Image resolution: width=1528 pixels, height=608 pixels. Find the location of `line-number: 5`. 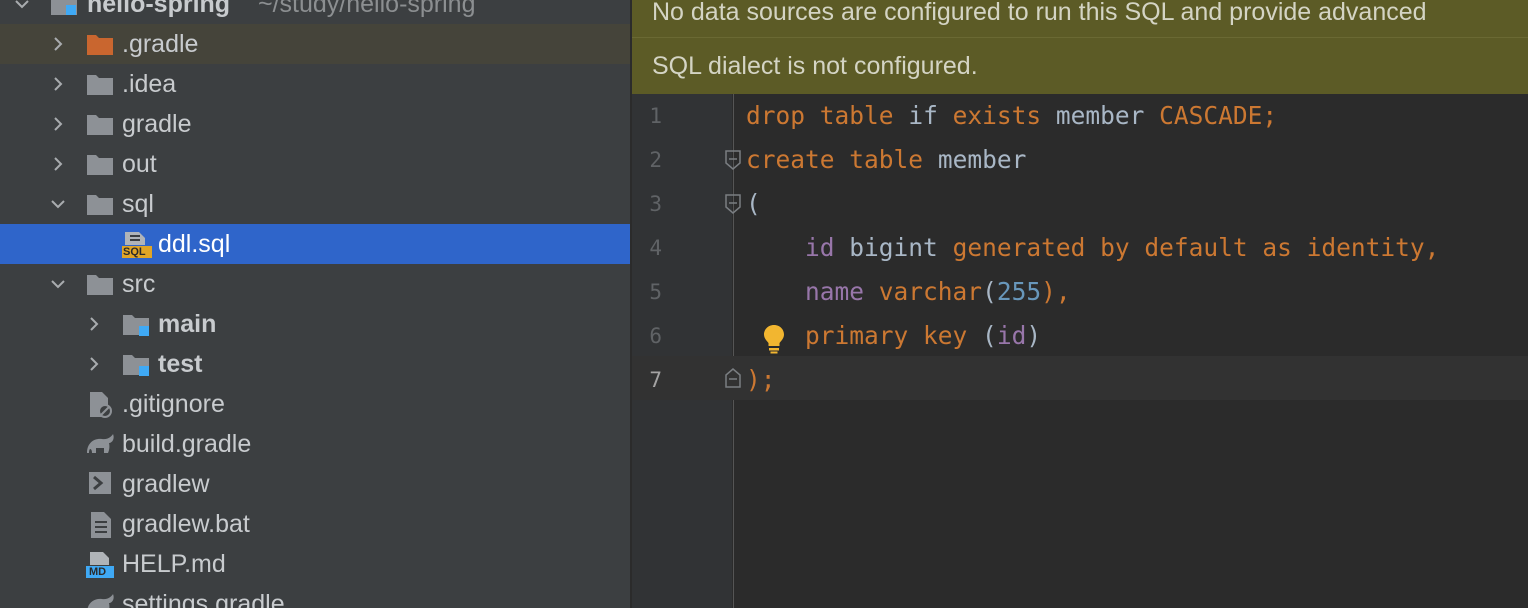

line-number: 5 is located at coordinates (655, 292).